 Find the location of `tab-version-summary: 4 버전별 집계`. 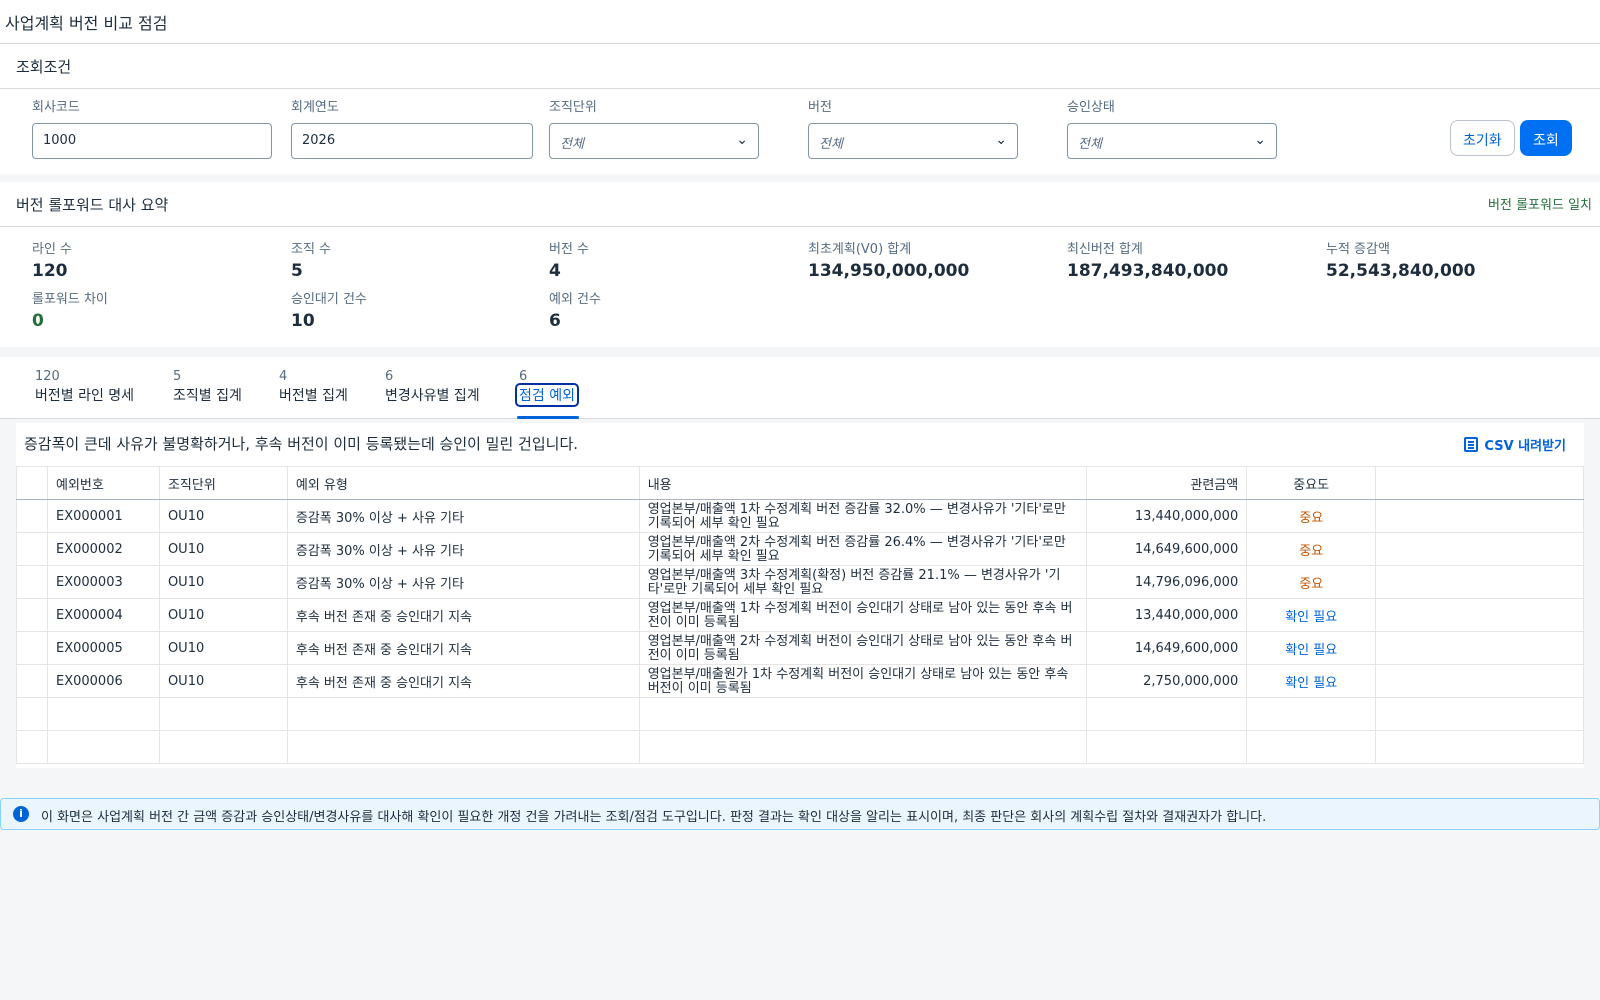

tab-version-summary: 4 버전별 집계 is located at coordinates (313, 387).